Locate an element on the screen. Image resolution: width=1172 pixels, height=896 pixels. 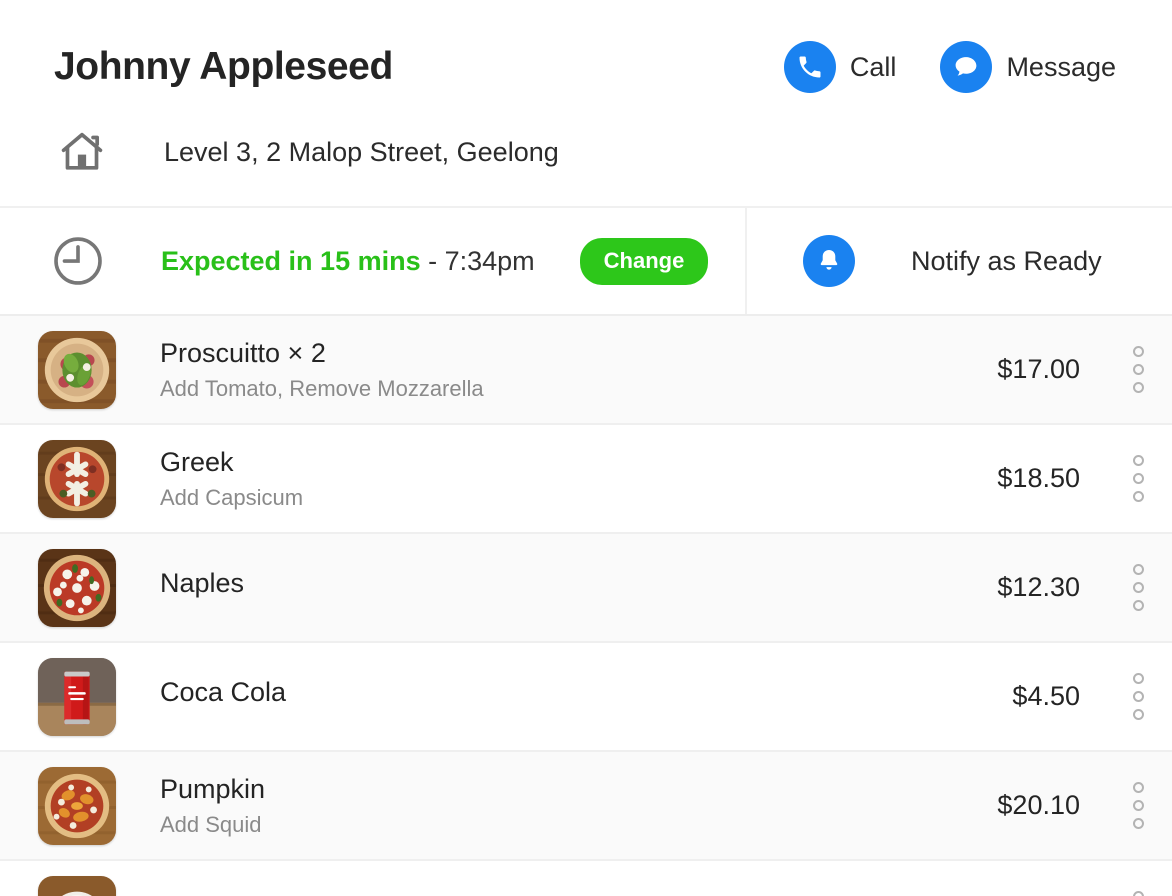
notify-as-ready-button: Notify as Ready is located at coordinates (959, 261).